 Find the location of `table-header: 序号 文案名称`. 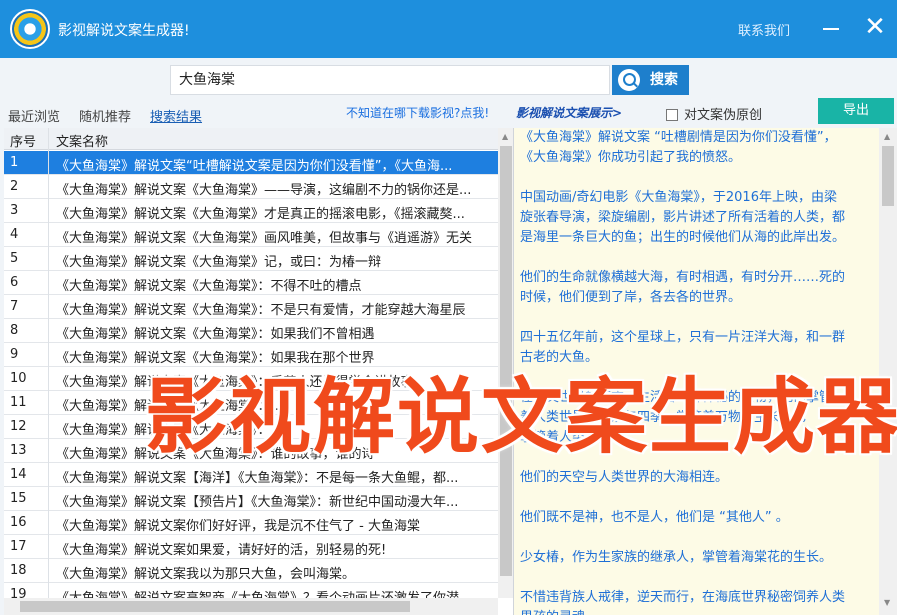

table-header: 序号 文案名称 is located at coordinates (251, 139).